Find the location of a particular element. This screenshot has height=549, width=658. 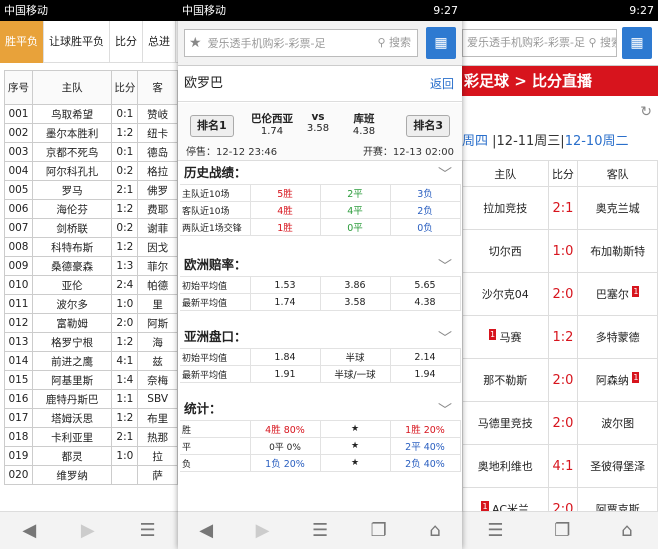

table-row: 007 剑桥联 0:2 谢菲 is located at coordinates (91, 228).